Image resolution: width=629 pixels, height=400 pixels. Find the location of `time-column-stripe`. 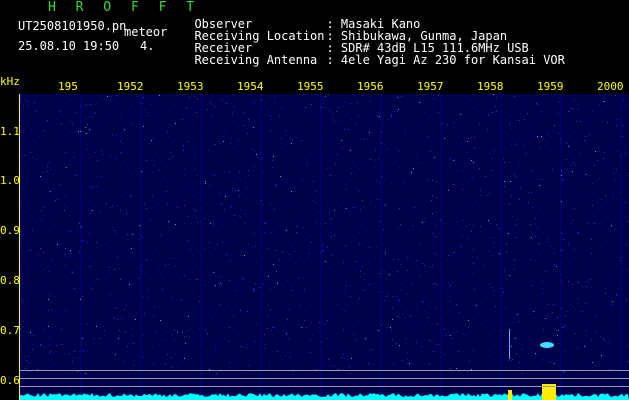

time-column-stripe is located at coordinates (381, 247).